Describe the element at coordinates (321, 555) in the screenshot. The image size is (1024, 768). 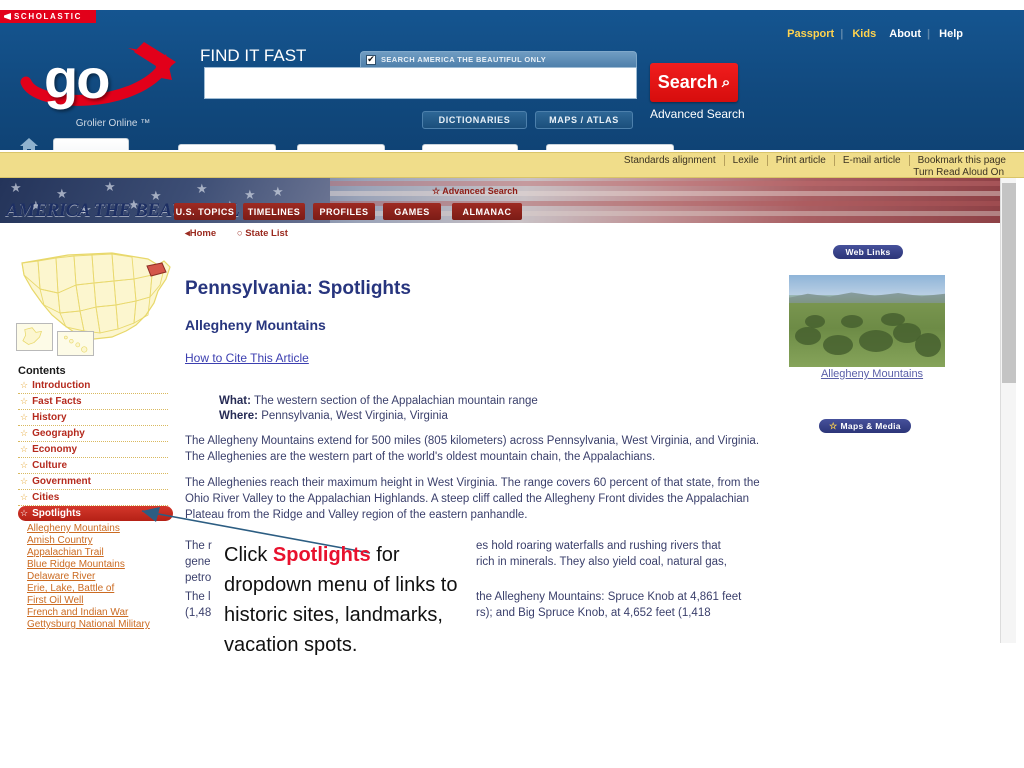
I see `annotation-highlight: Spotlights` at that location.